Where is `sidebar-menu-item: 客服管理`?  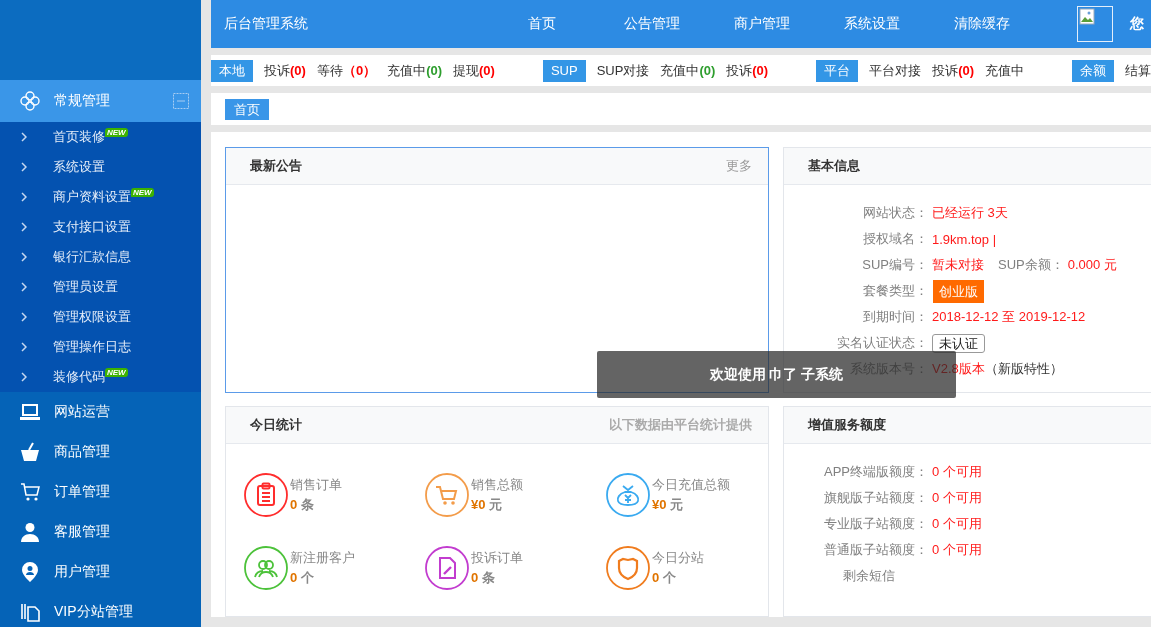
sidebar-menu-item: 客服管理 is located at coordinates (100, 532).